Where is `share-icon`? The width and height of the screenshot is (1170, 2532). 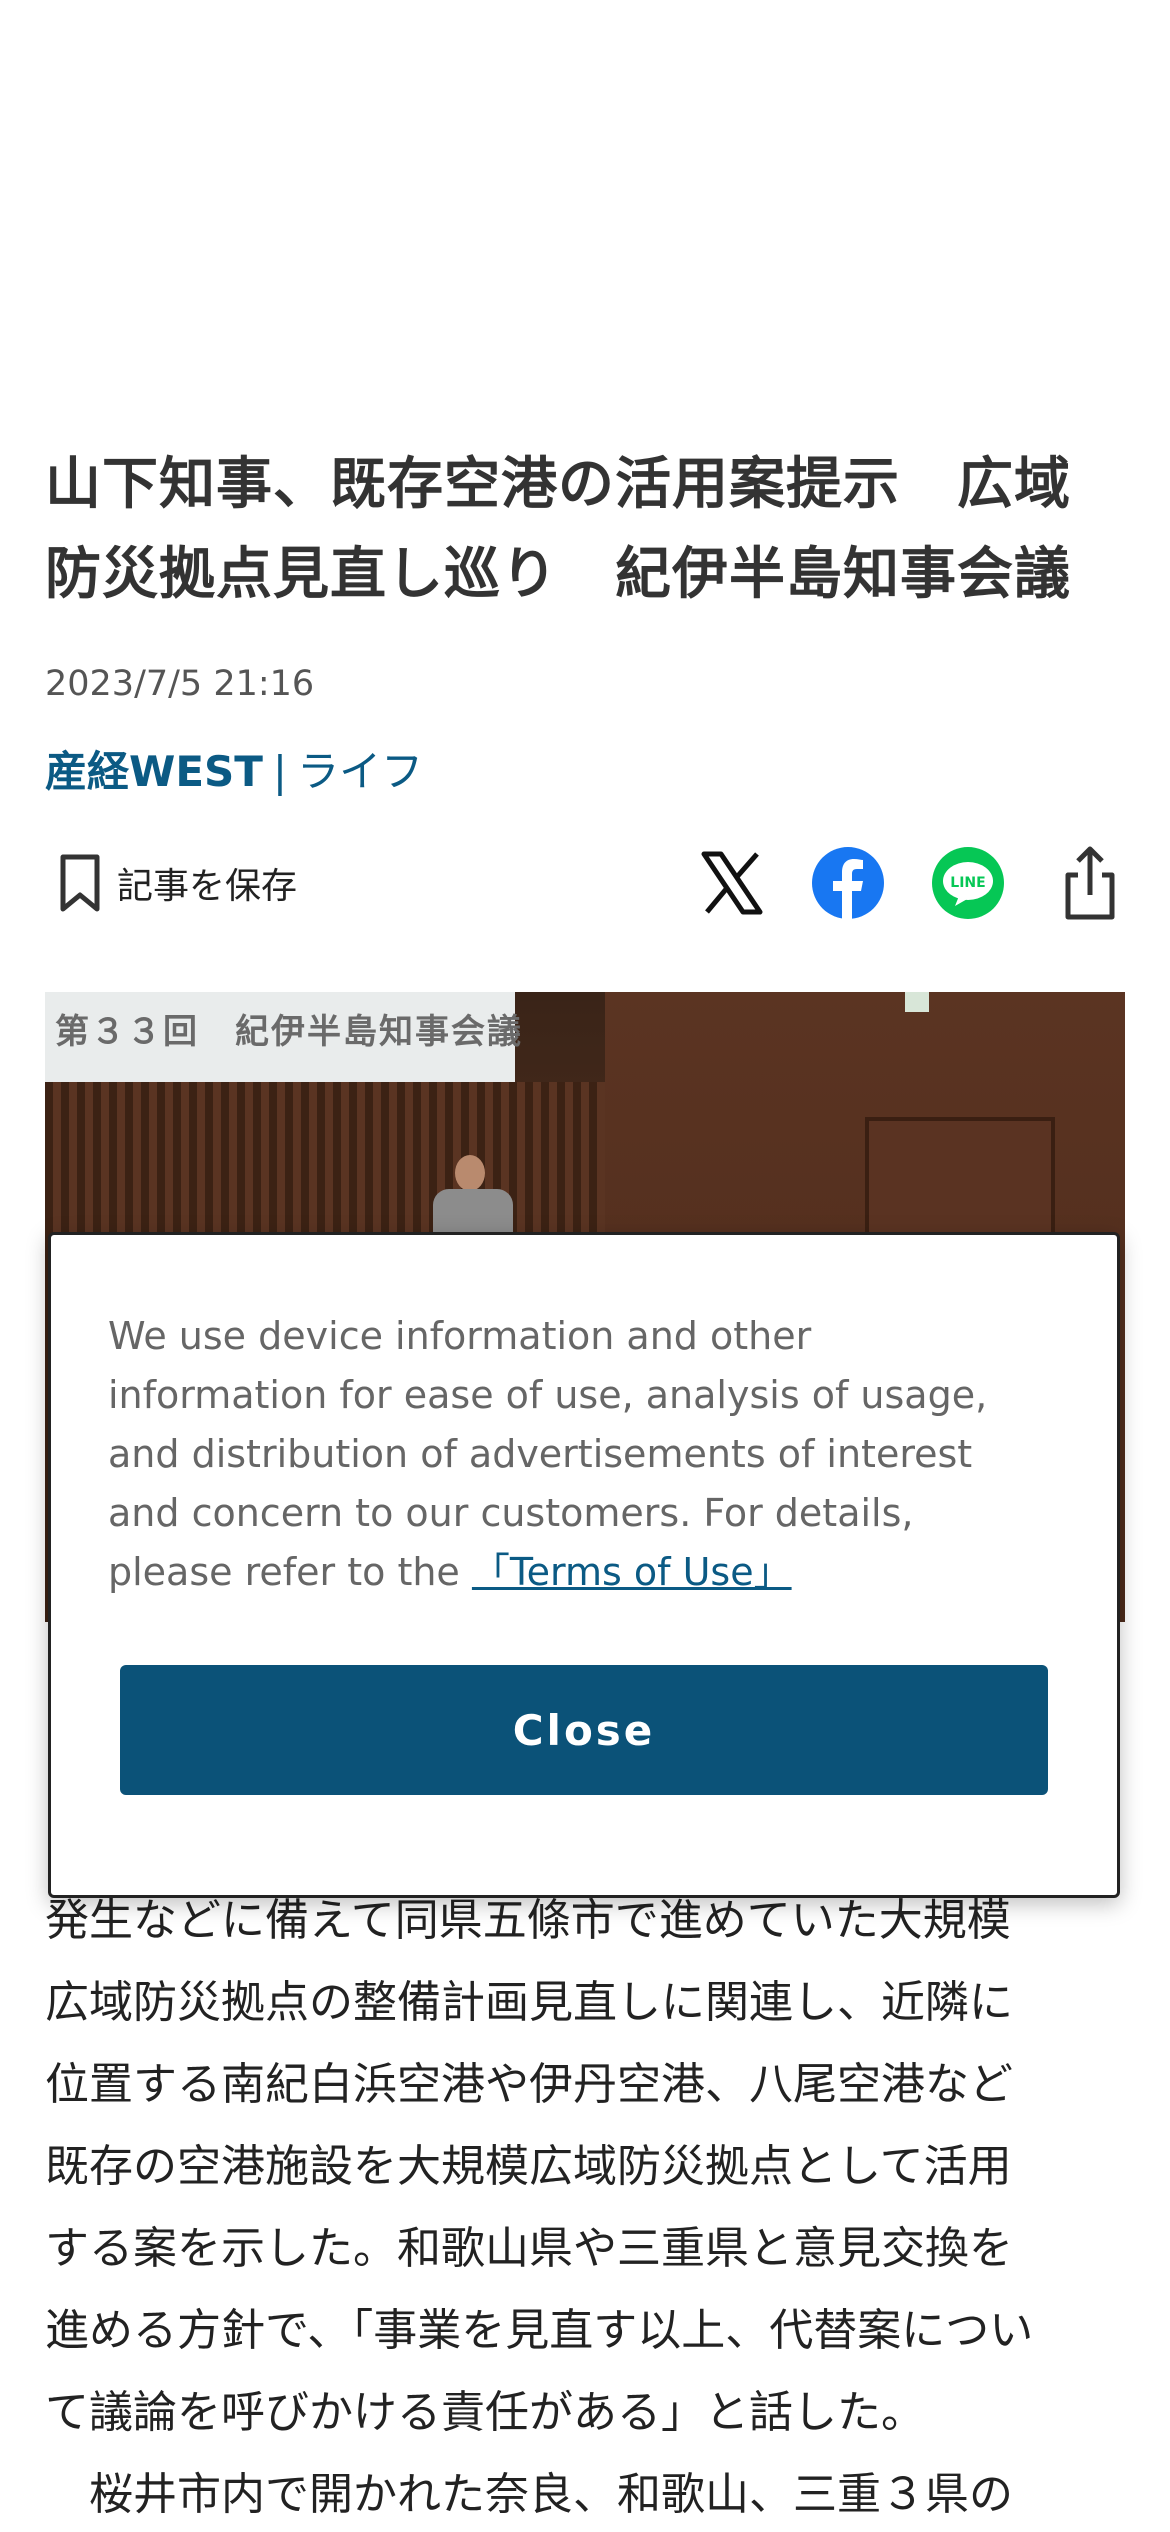
share-icon is located at coordinates (1090, 883).